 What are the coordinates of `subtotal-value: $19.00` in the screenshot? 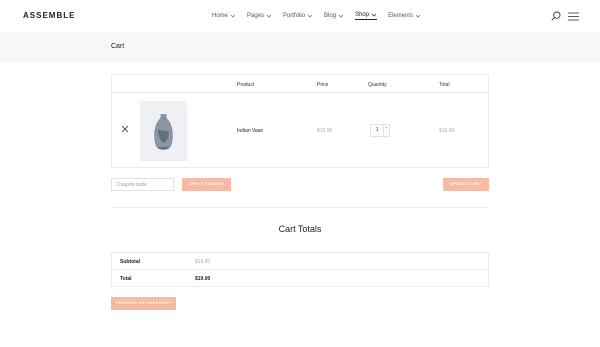 It's located at (203, 262).